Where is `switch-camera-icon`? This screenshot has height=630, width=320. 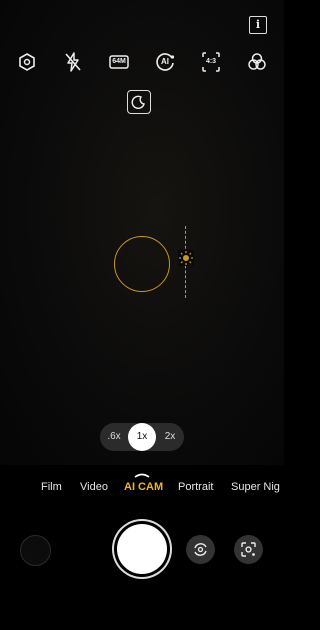 switch-camera-icon is located at coordinates (200, 549).